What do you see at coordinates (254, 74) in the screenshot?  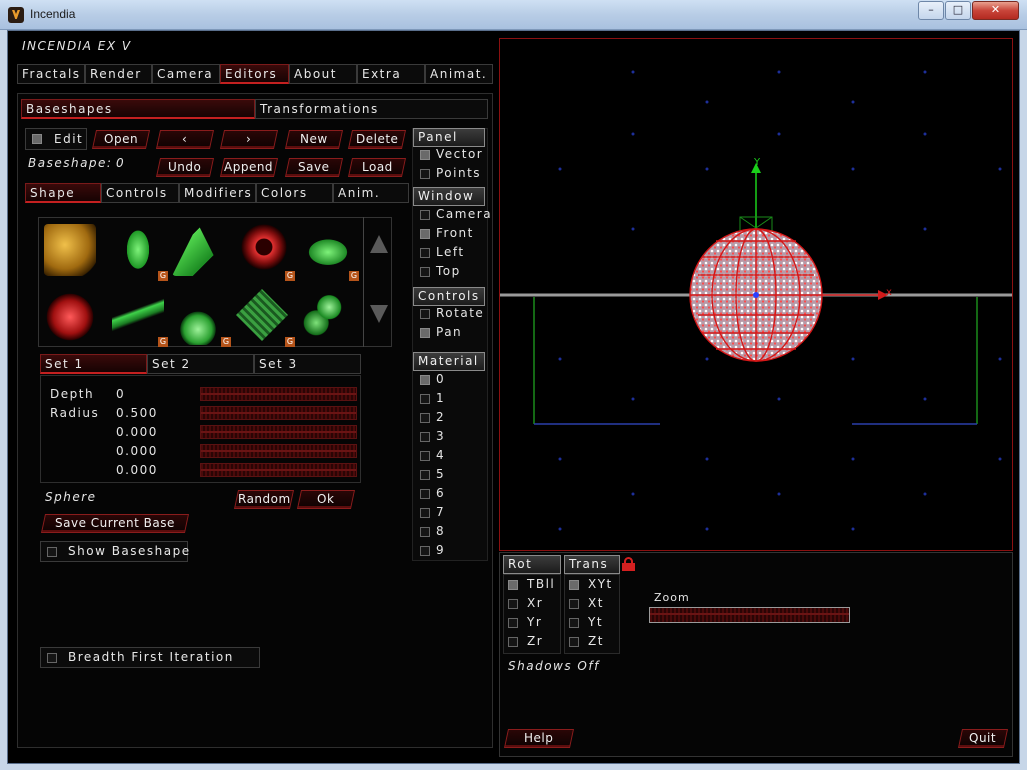 I see `tab-editors: Editors` at bounding box center [254, 74].